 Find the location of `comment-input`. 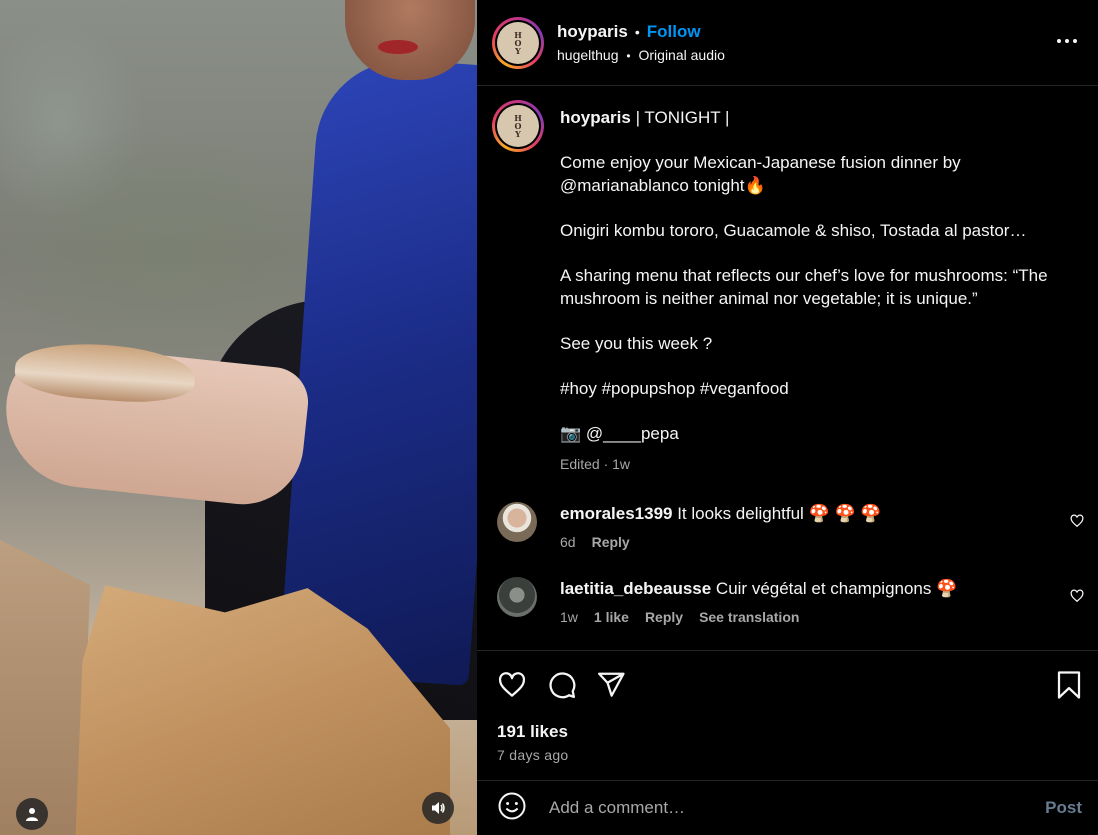

comment-input is located at coordinates (779, 808).